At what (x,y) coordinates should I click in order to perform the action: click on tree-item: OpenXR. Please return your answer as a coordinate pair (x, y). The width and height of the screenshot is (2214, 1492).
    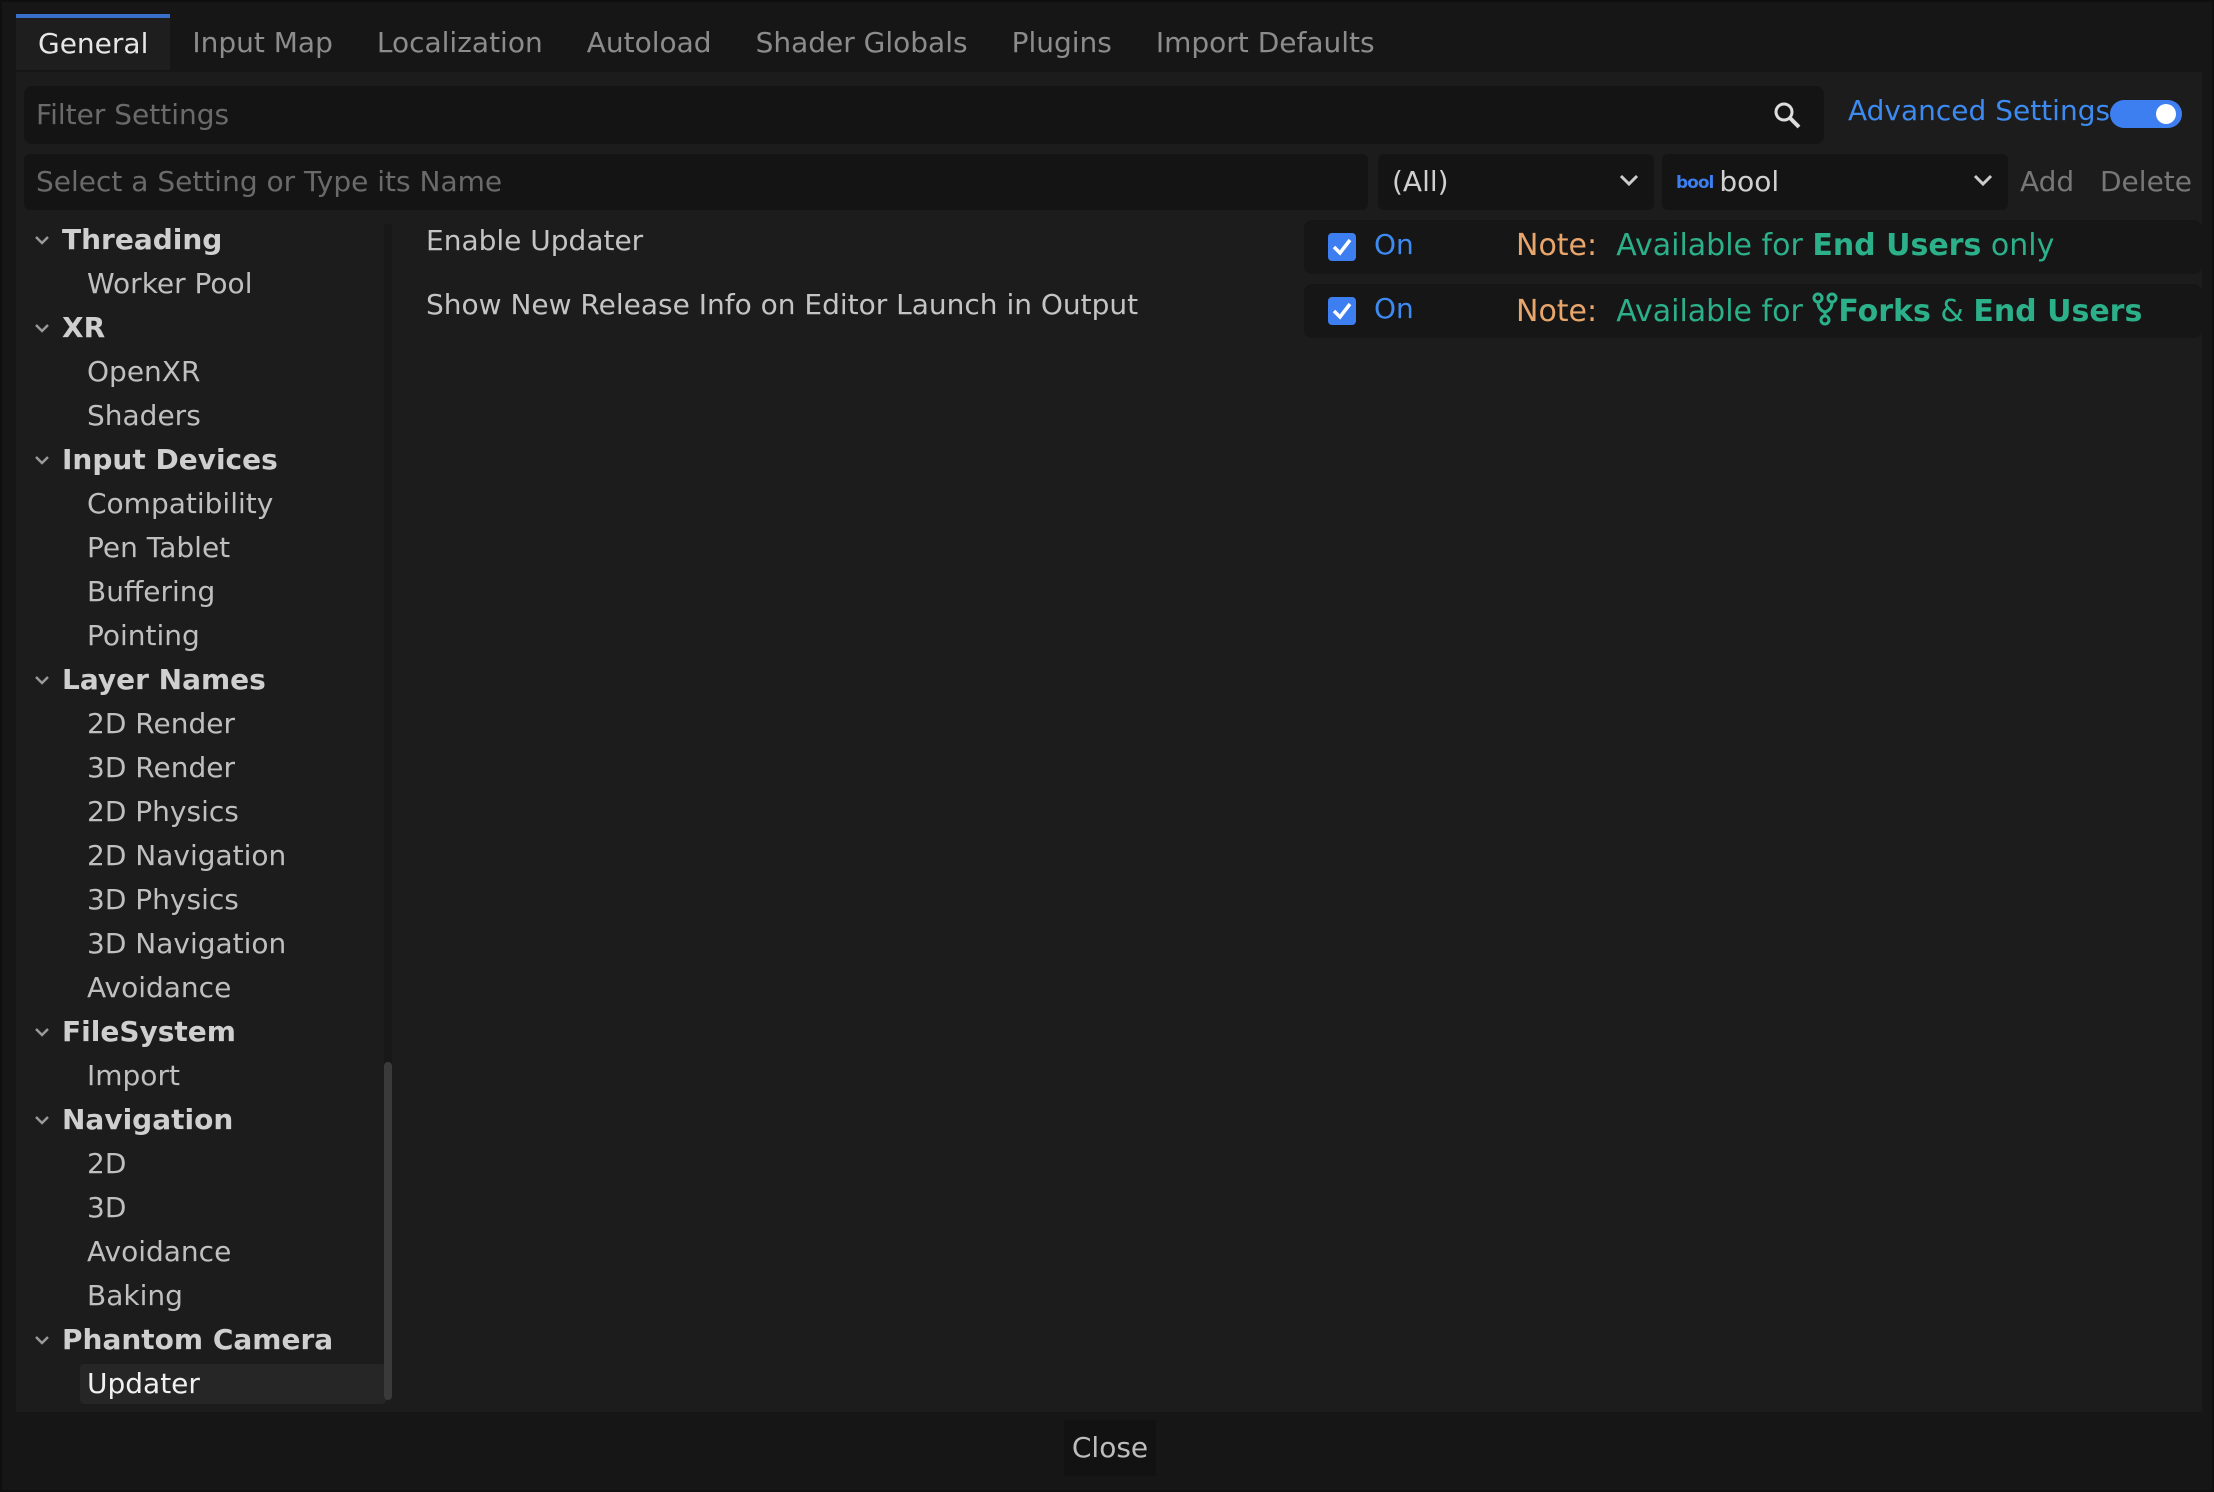
    Looking at the image, I should click on (143, 372).